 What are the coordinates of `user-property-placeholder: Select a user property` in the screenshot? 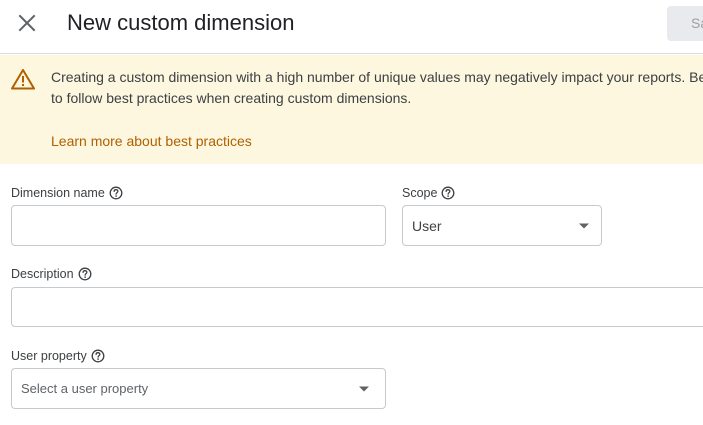 It's located at (85, 388).